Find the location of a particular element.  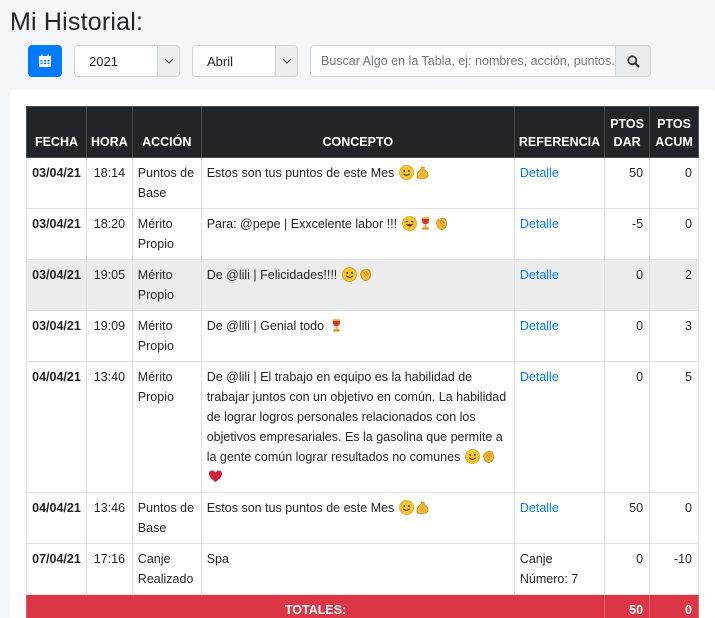

month-select: Abril is located at coordinates (245, 61).